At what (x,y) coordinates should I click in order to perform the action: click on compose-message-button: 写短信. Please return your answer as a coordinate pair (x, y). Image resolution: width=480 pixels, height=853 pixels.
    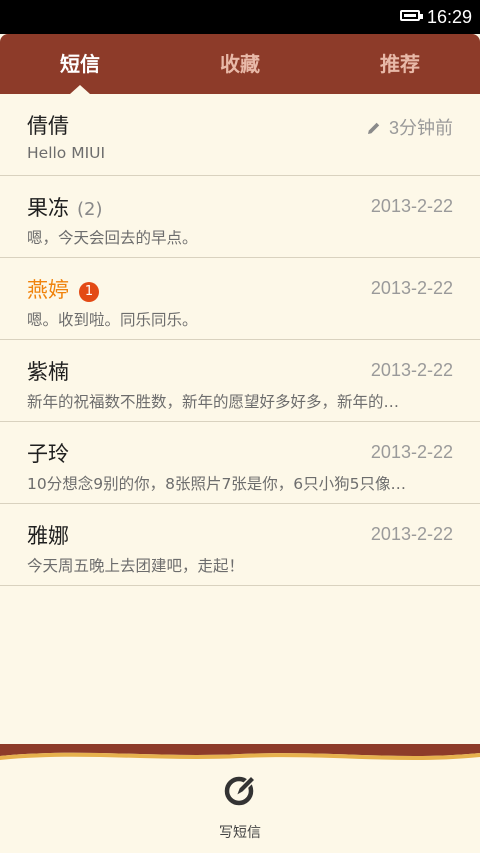
    Looking at the image, I should click on (240, 808).